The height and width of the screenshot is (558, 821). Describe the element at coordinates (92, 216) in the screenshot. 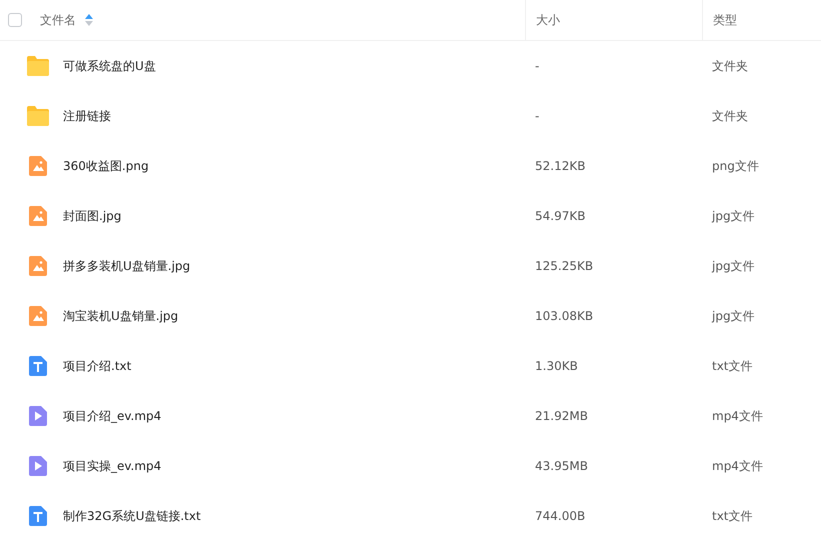

I see `file-name: 封面图.jpg` at that location.